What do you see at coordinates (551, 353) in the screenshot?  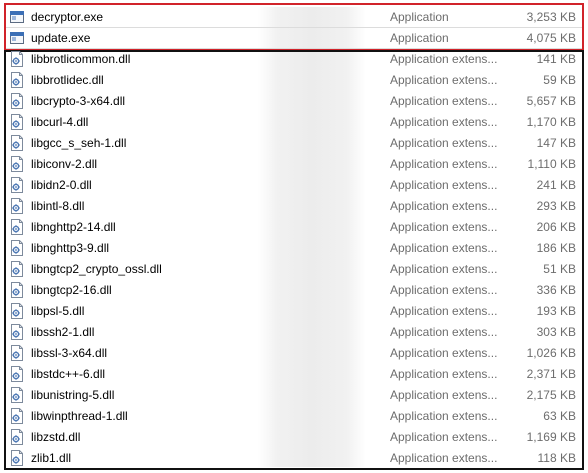 I see `file-size: 1,026 KB` at bounding box center [551, 353].